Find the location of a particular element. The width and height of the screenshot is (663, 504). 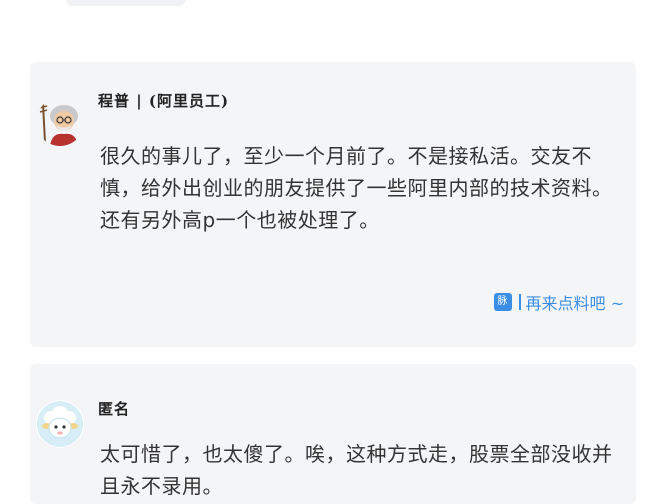

comment-author: 程普 | (阿里员工) is located at coordinates (163, 100).